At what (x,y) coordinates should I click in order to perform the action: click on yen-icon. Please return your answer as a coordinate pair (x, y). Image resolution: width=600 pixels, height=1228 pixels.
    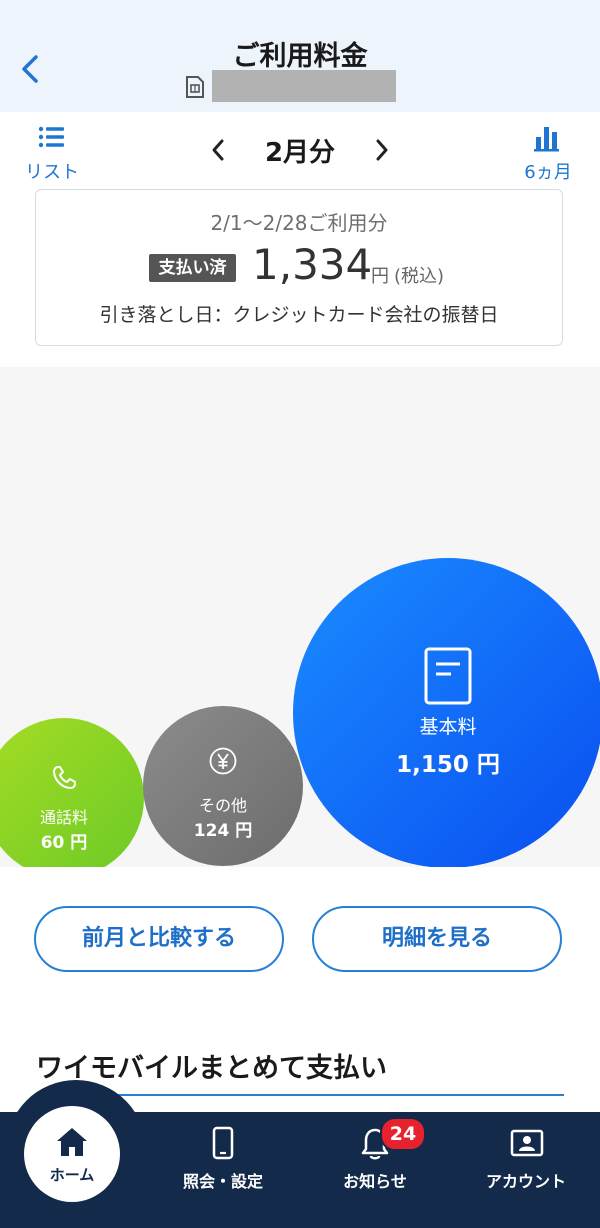
    Looking at the image, I should click on (223, 761).